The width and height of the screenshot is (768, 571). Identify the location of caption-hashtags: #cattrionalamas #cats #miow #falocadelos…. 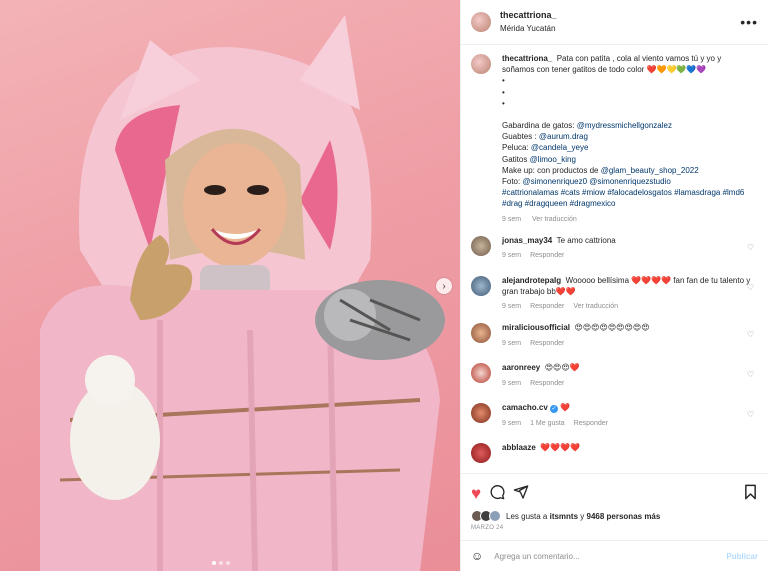
(628, 198).